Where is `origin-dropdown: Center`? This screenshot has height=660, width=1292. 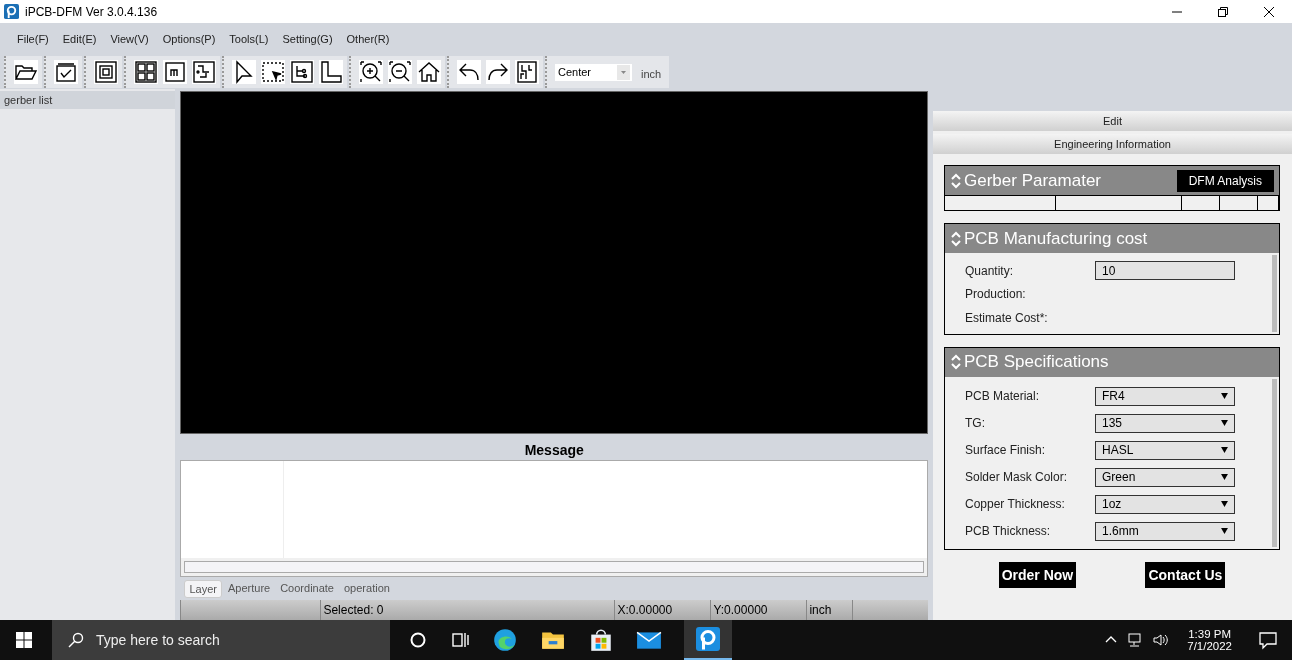 origin-dropdown: Center is located at coordinates (593, 72).